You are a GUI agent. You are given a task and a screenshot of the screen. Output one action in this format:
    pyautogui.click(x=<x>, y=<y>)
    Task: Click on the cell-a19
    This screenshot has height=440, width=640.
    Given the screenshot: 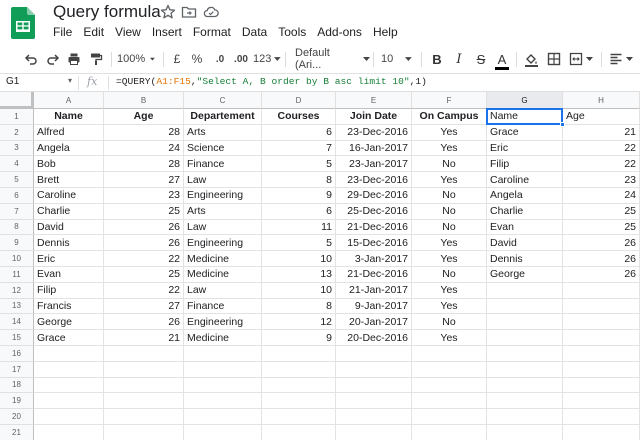 What is the action you would take?
    pyautogui.click(x=69, y=401)
    